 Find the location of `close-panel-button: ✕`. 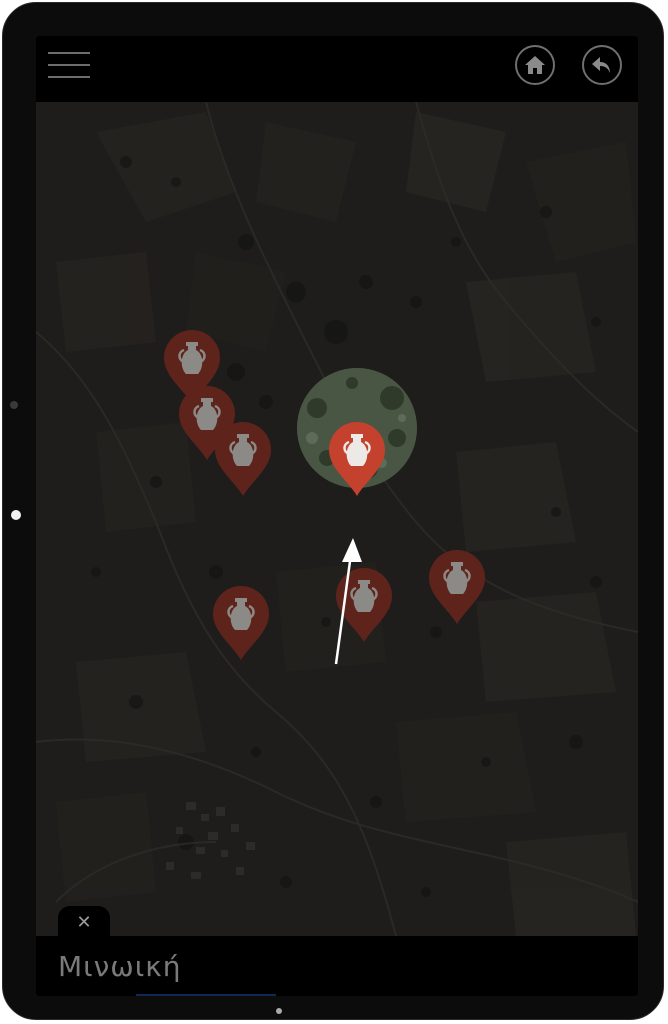

close-panel-button: ✕ is located at coordinates (84, 922).